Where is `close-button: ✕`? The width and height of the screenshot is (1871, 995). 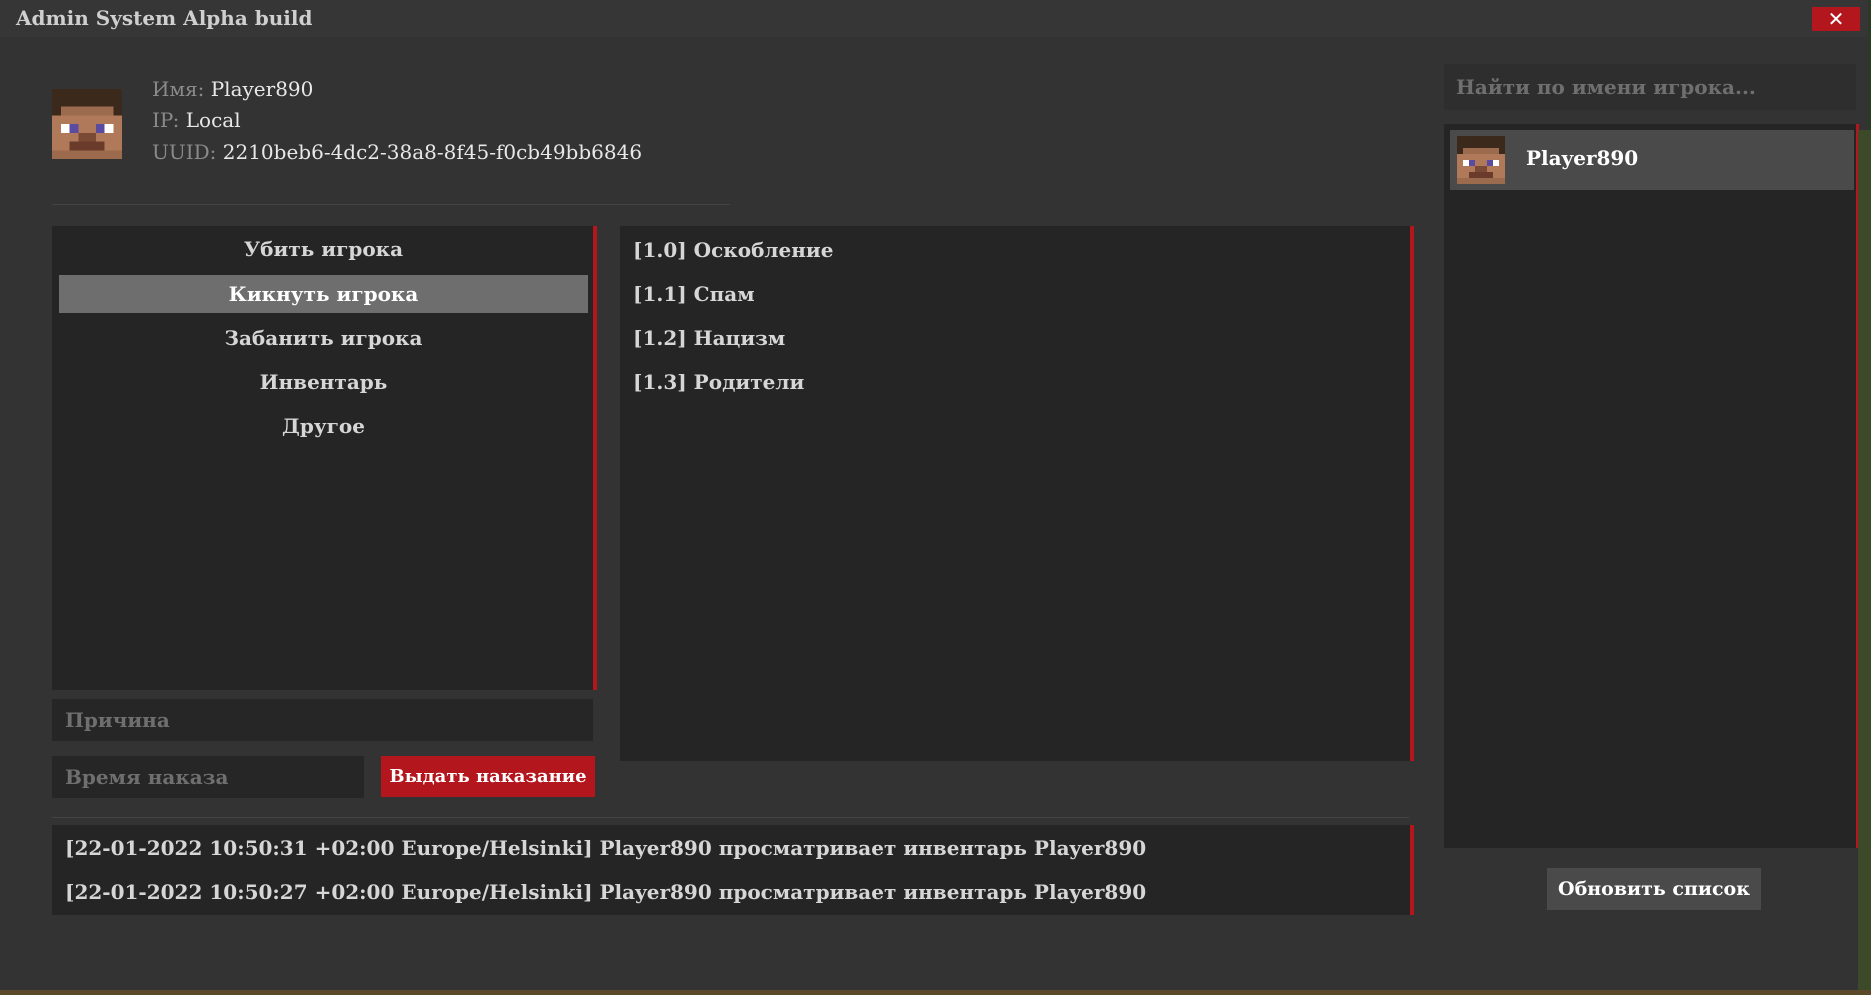
close-button: ✕ is located at coordinates (1836, 19).